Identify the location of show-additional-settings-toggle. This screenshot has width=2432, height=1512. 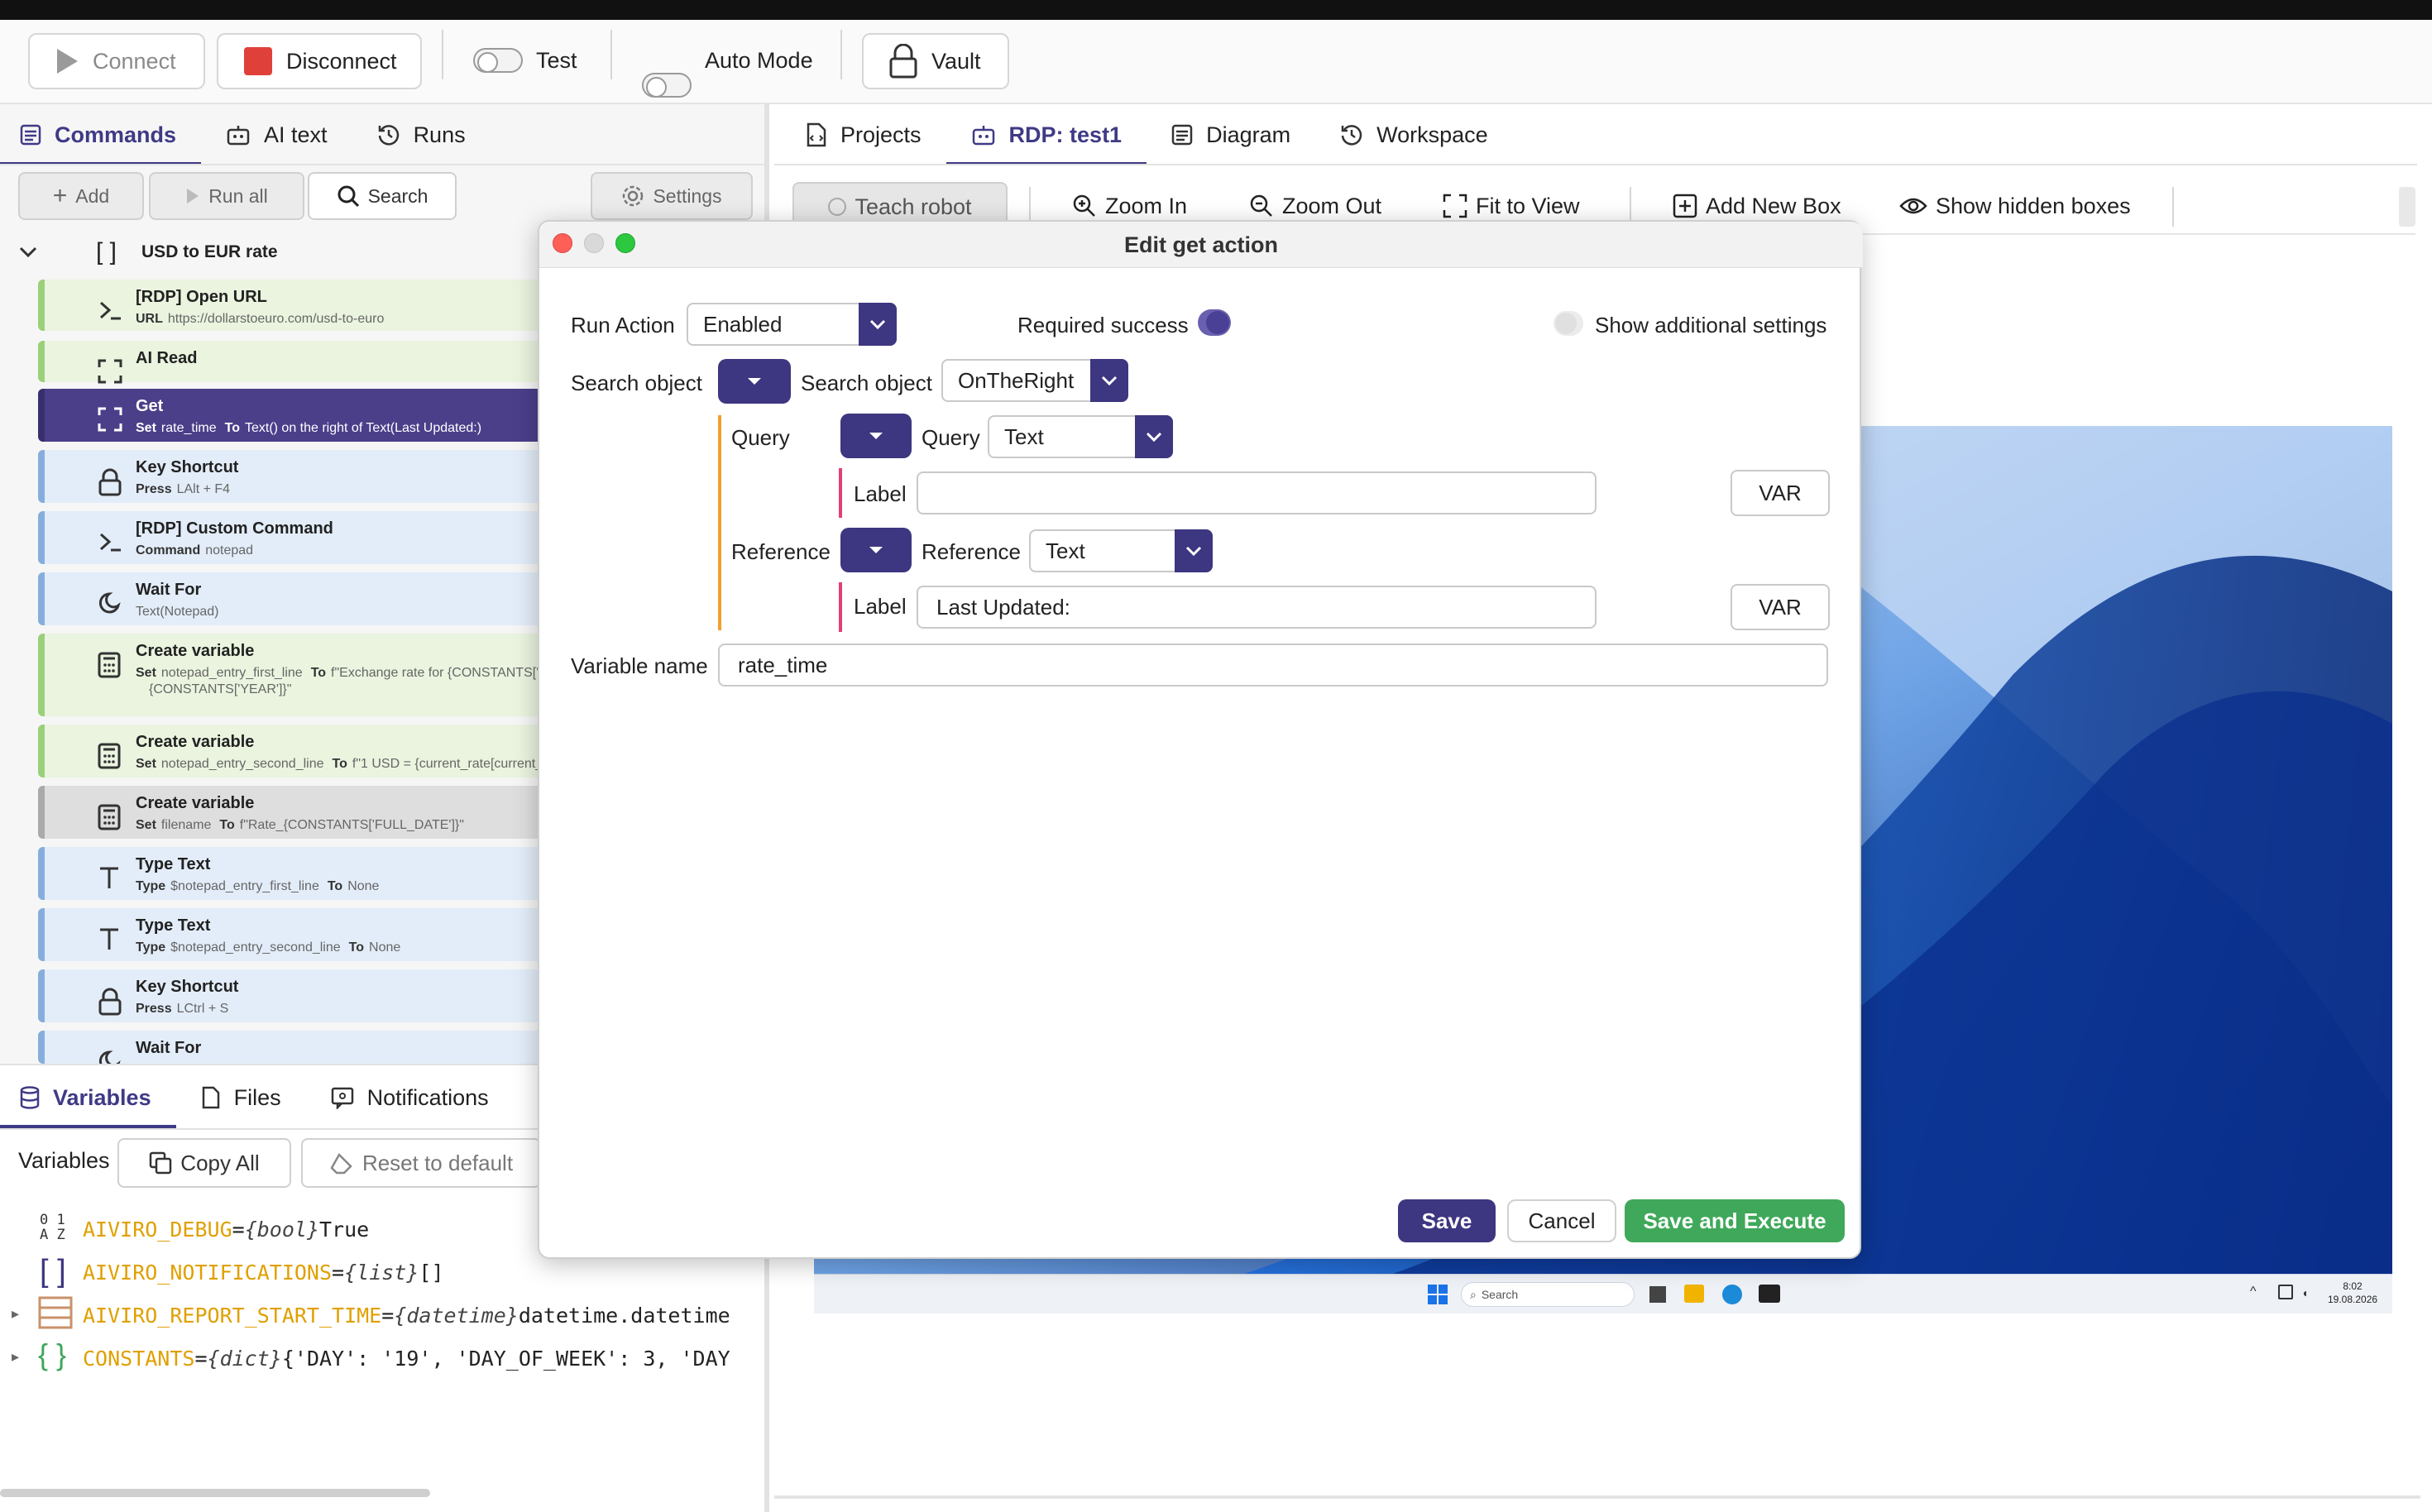
(1568, 323).